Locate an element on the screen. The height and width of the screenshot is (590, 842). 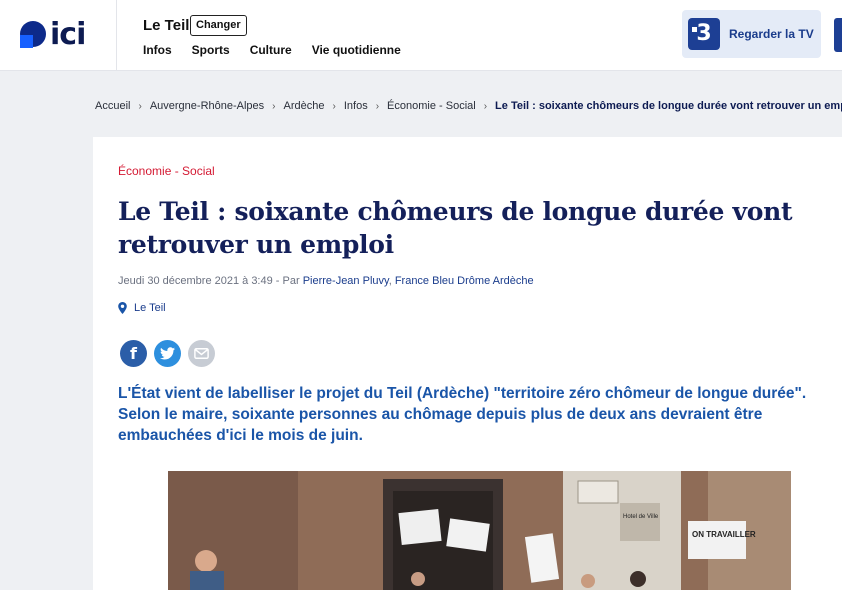
article-category: Économie - Social is located at coordinates (166, 171).